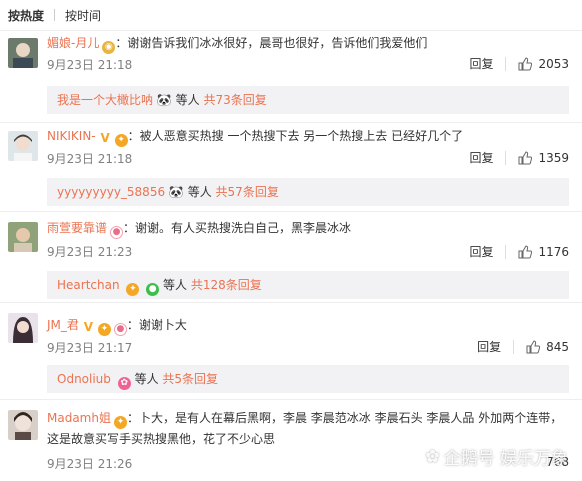 The height and width of the screenshot is (481, 582). Describe the element at coordinates (553, 63) in the screenshot. I see `like-count: 2053` at that location.